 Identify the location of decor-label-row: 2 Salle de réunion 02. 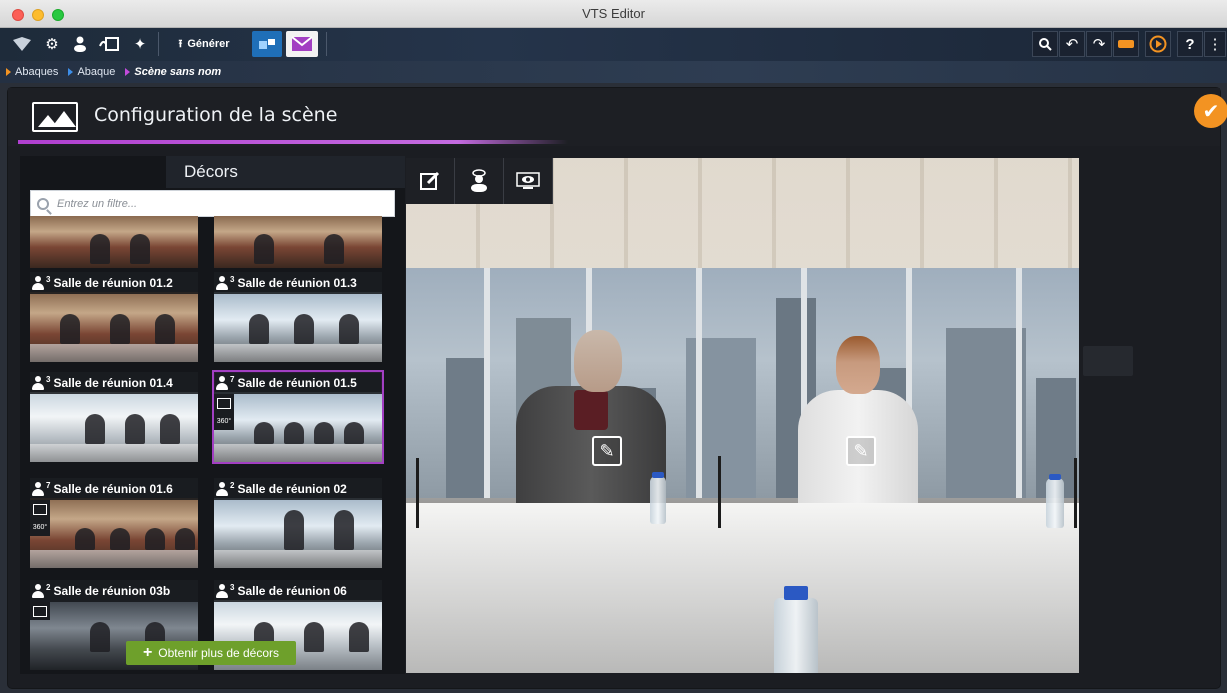
(298, 489).